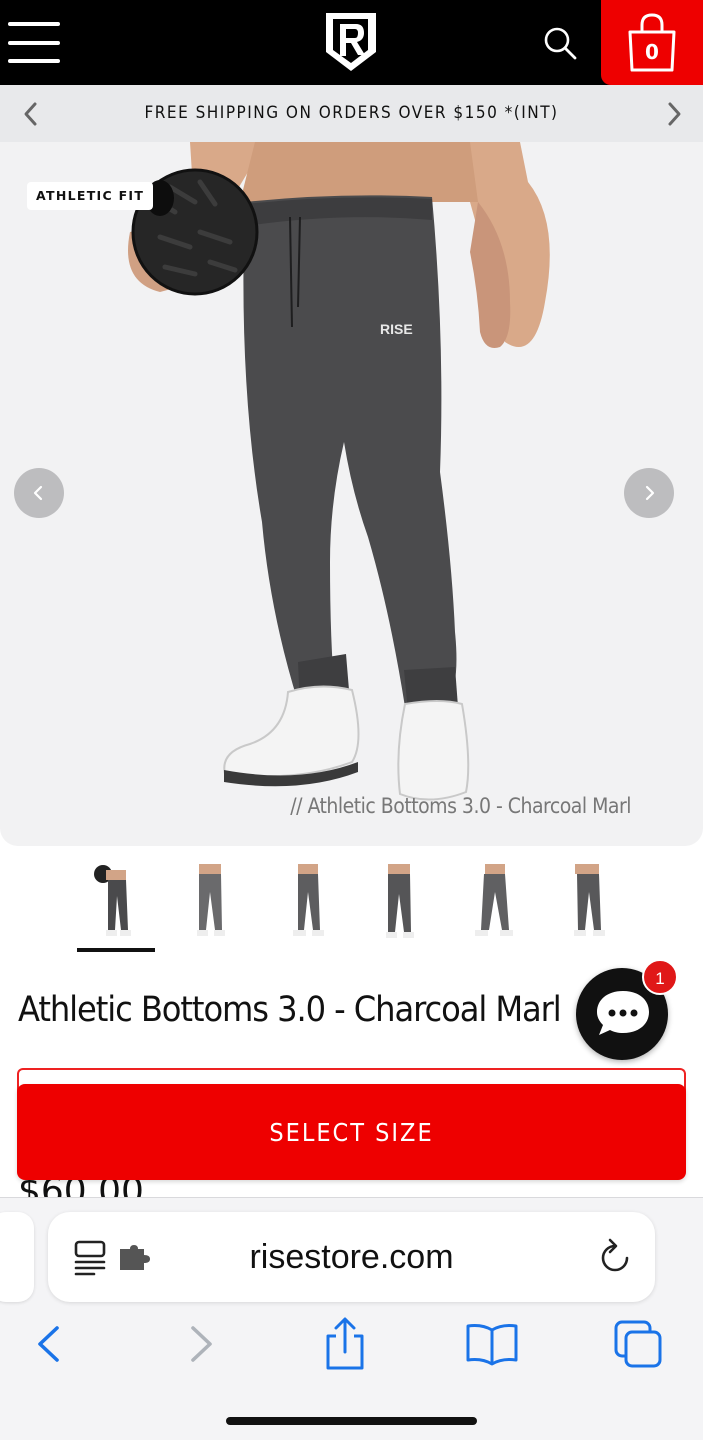  What do you see at coordinates (116, 950) in the screenshot?
I see `active-thumbnail-indicator` at bounding box center [116, 950].